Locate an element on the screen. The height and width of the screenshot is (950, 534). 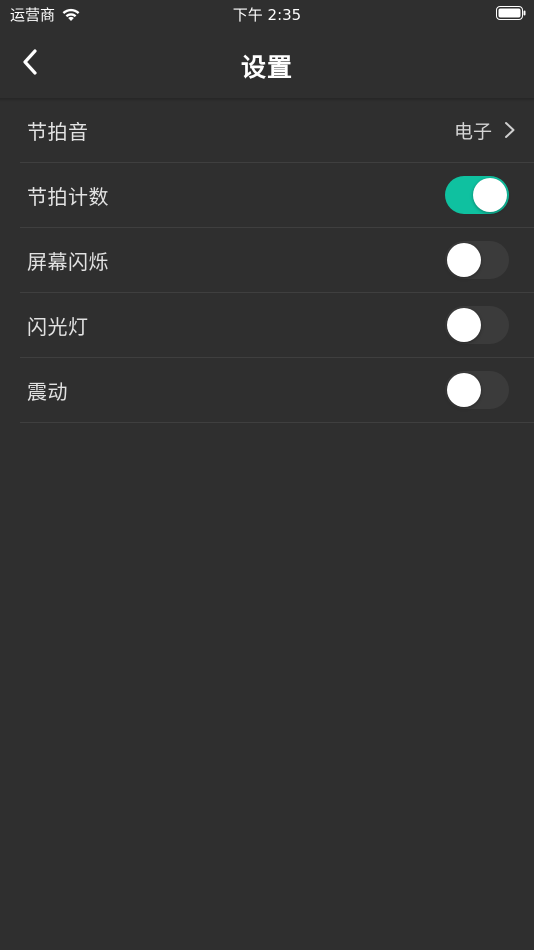
setting-value-group: 电子 is located at coordinates (485, 130).